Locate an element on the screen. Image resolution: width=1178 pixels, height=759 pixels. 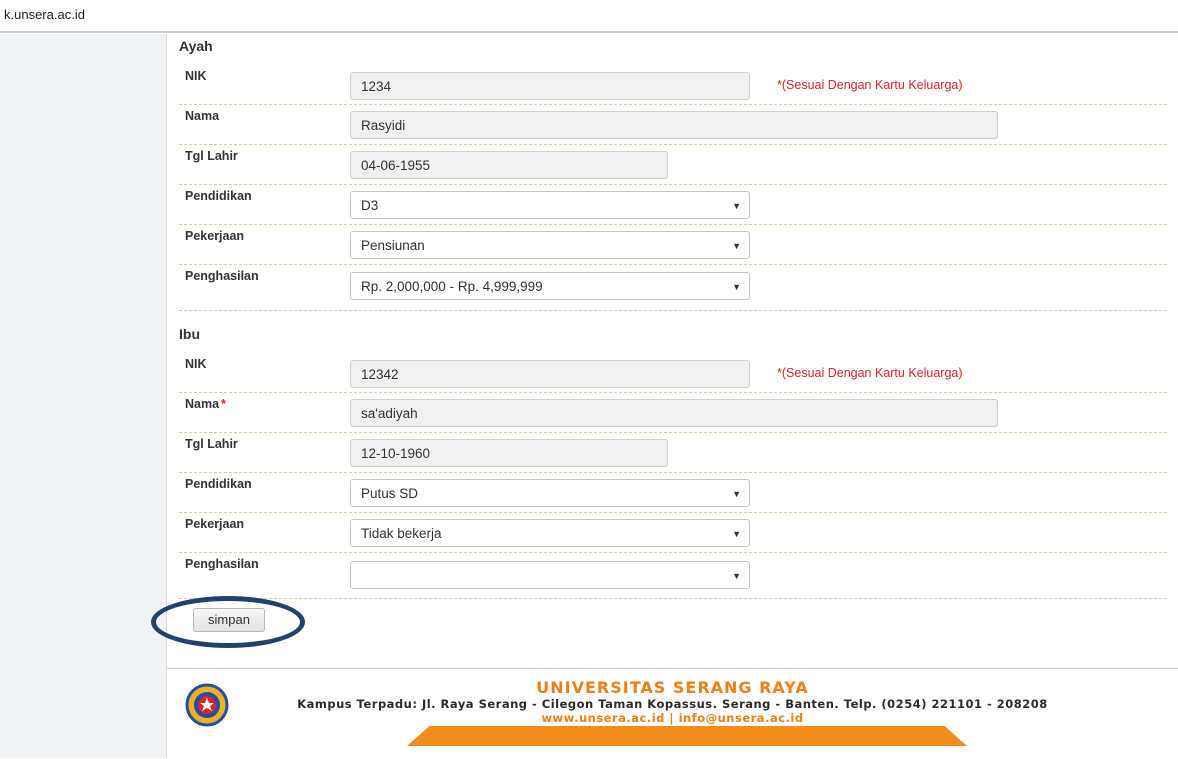
row-ayah-pendidikan: Pendidikan D3 ▼ is located at coordinates (673, 204).